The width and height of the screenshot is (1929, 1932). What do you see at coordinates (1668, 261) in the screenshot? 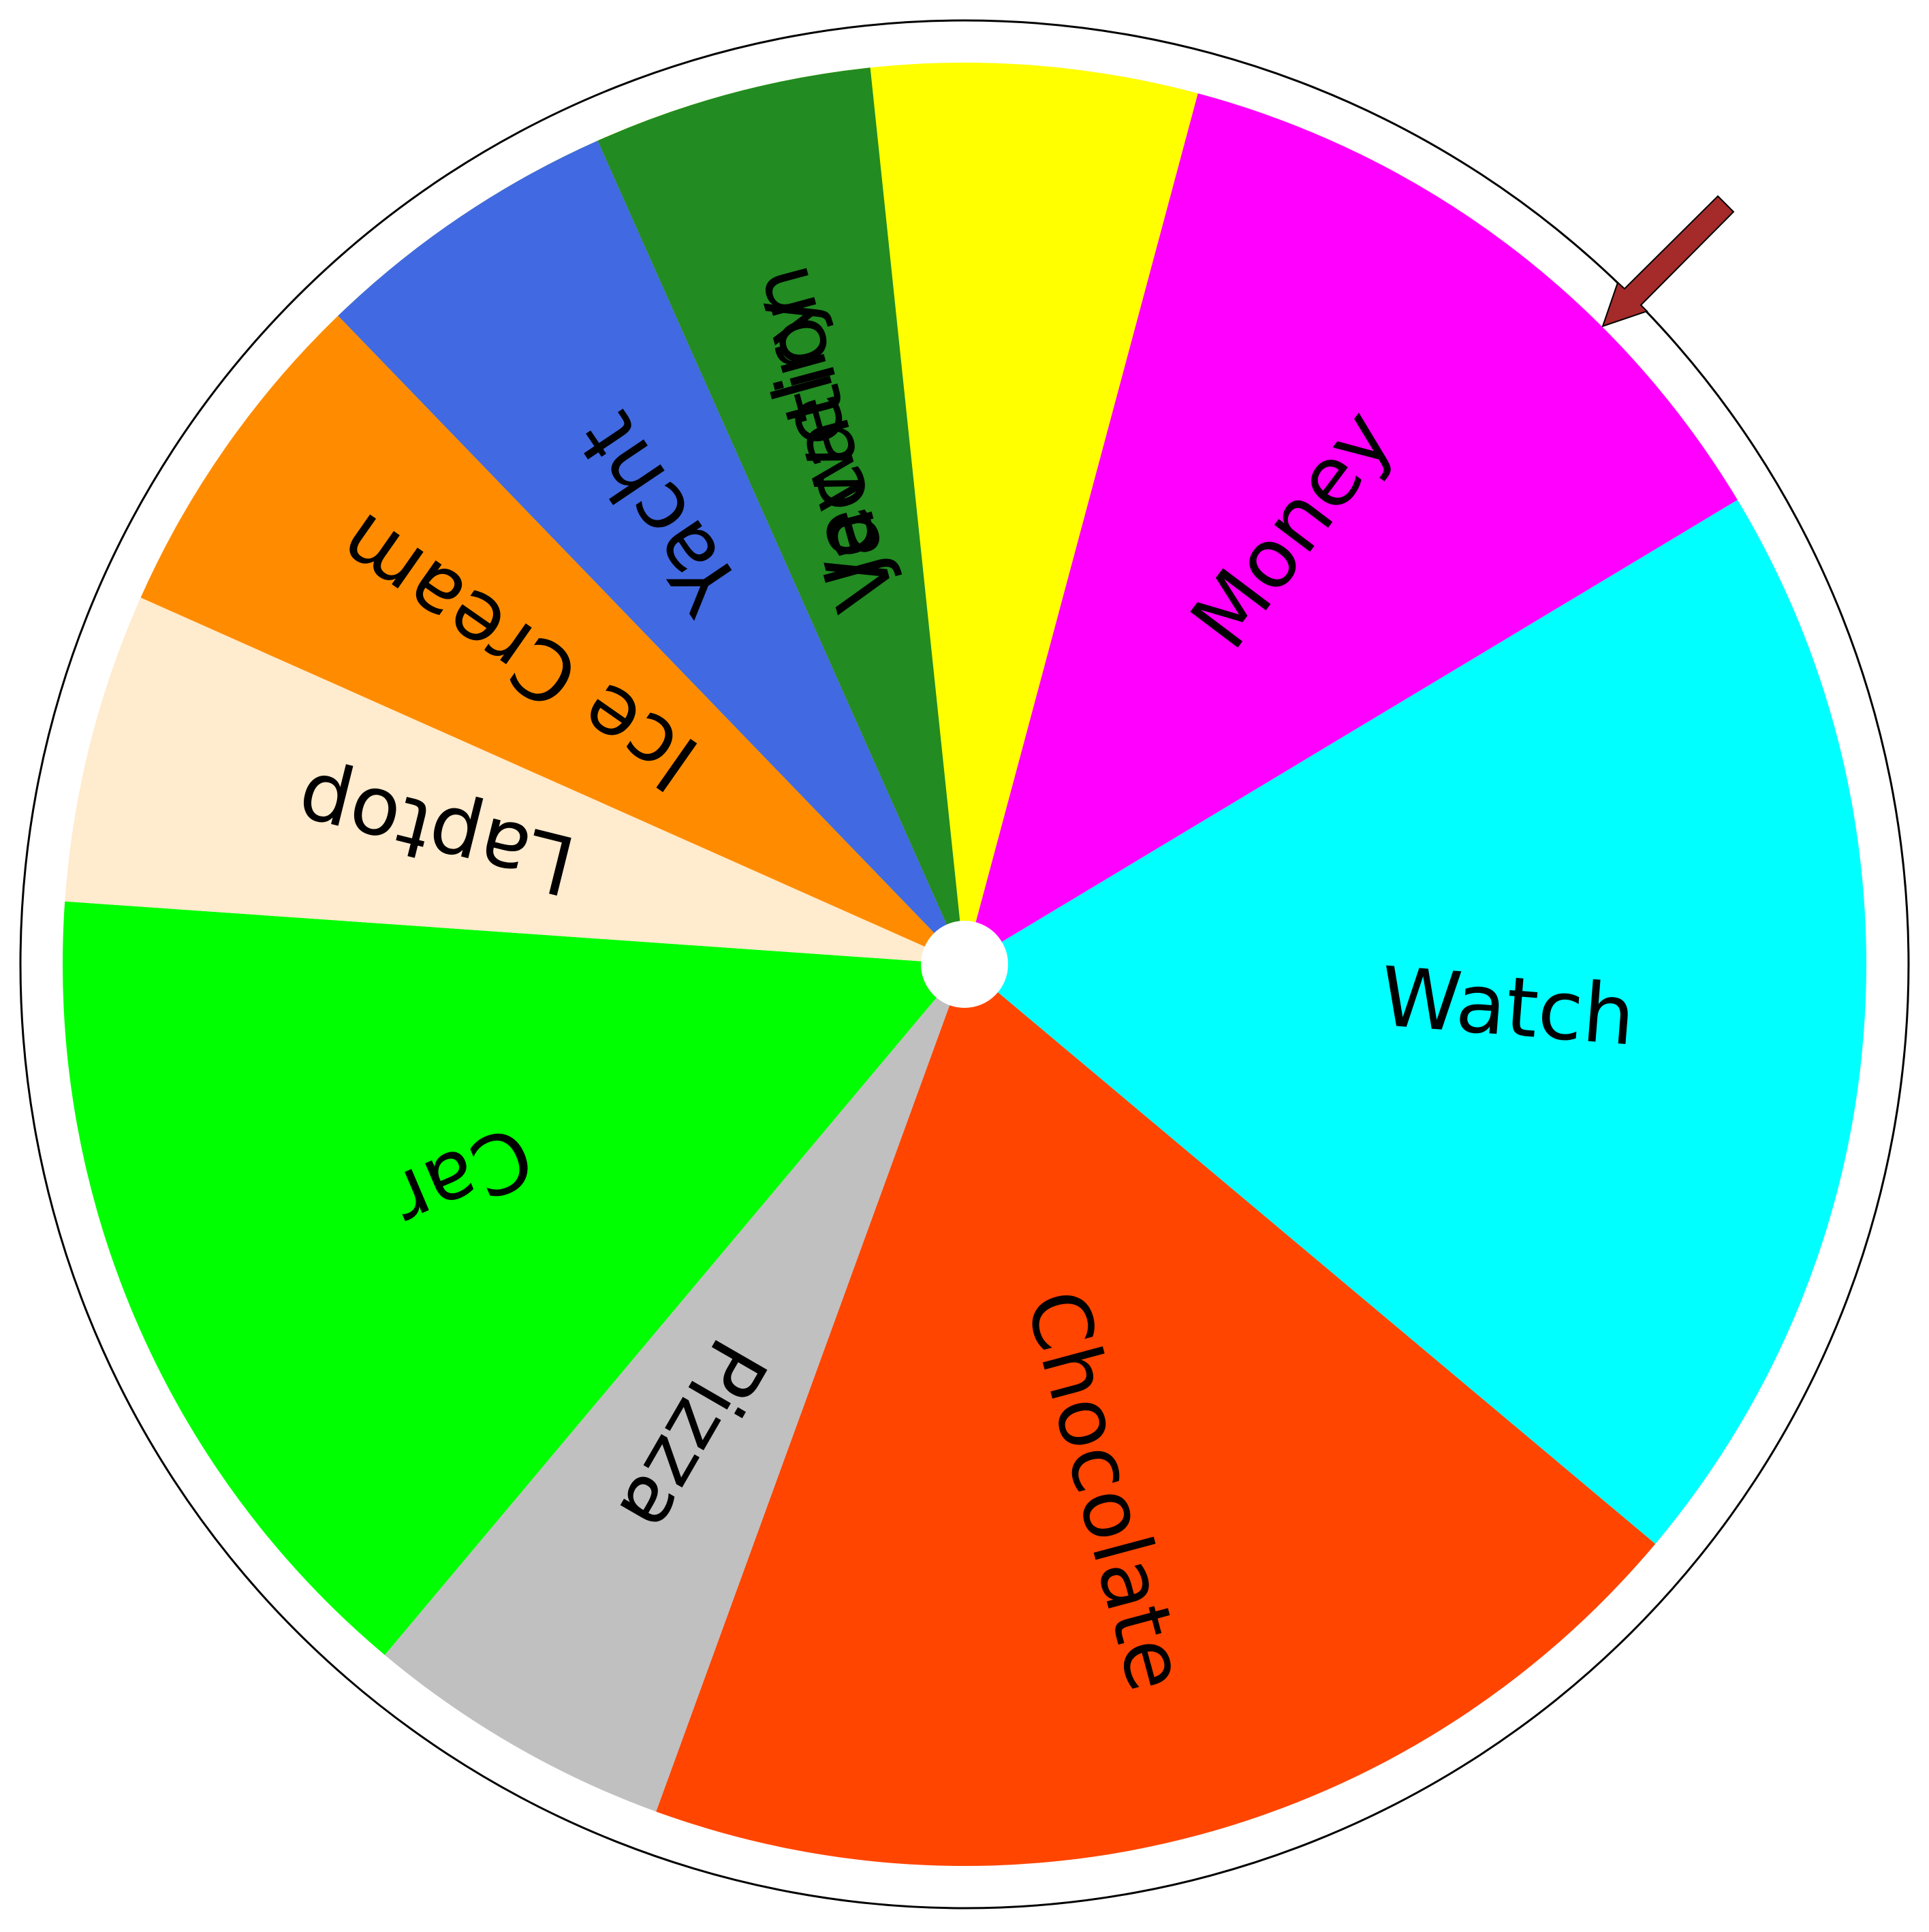
I see `pointer-arrow-icon` at bounding box center [1668, 261].